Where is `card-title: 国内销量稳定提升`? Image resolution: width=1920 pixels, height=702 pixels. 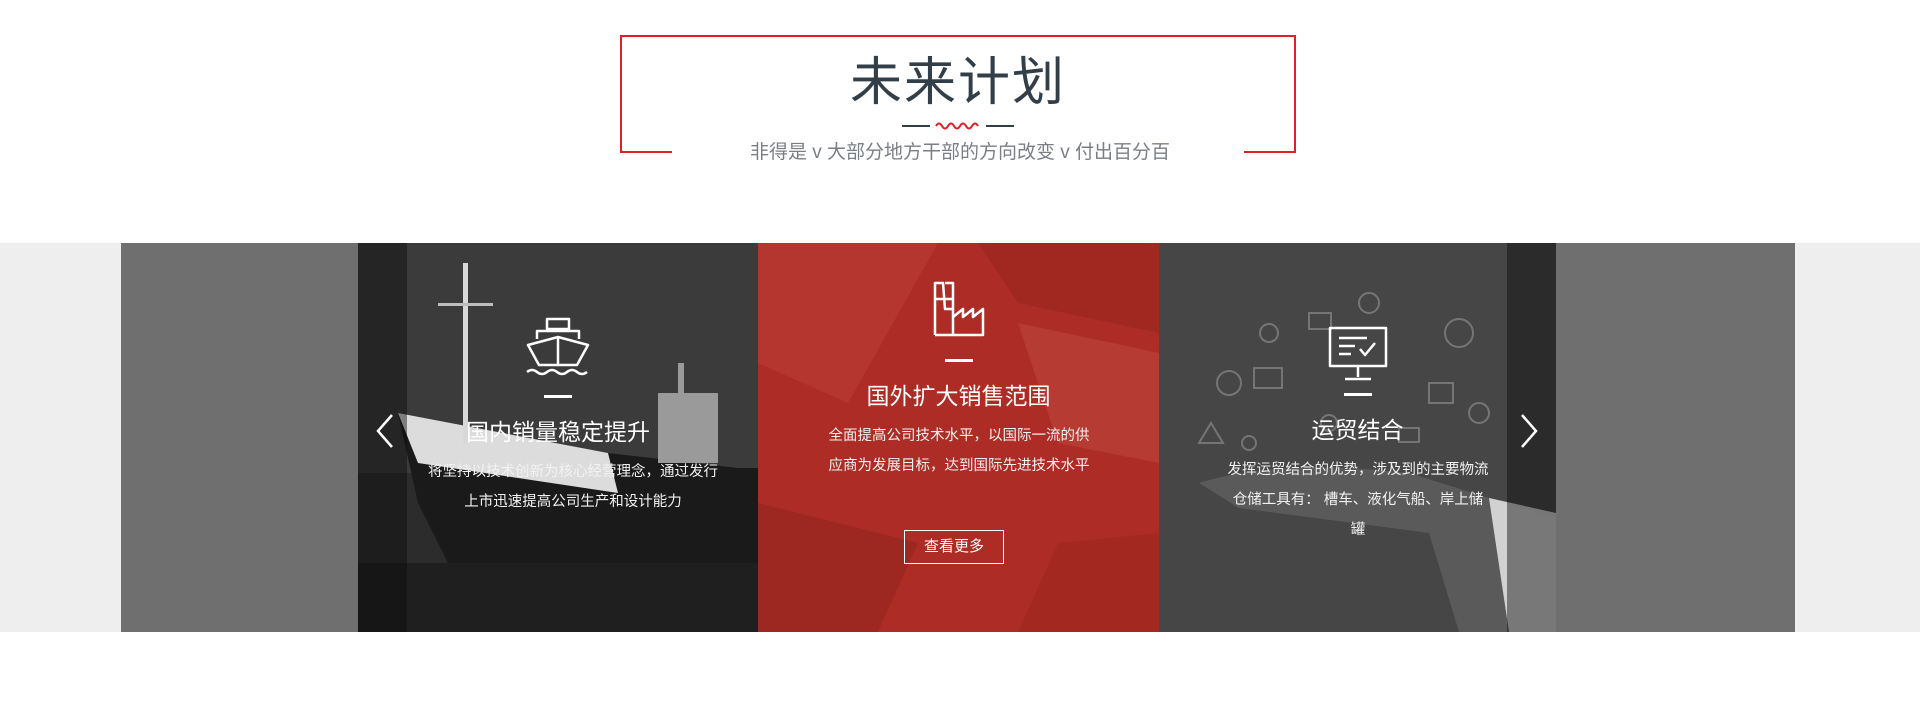
card-title: 国内销量稳定提升 is located at coordinates (558, 432).